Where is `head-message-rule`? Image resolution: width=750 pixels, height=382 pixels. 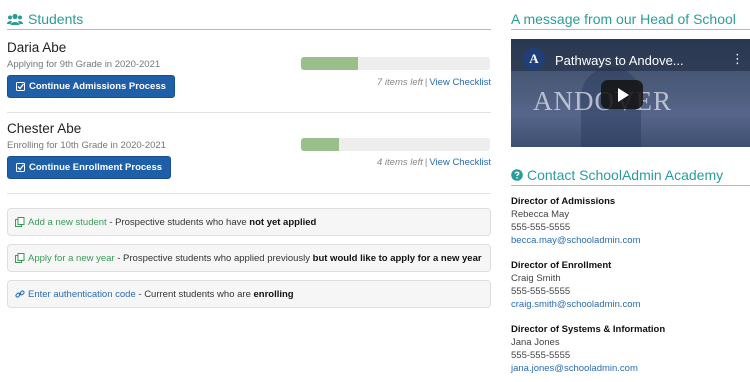 head-message-rule is located at coordinates (630, 29).